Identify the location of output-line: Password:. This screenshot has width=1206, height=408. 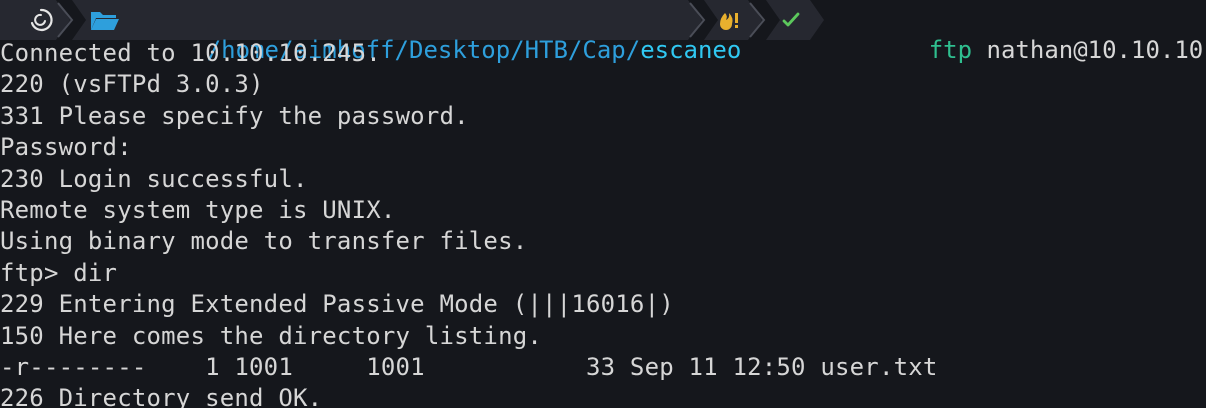
(66, 147).